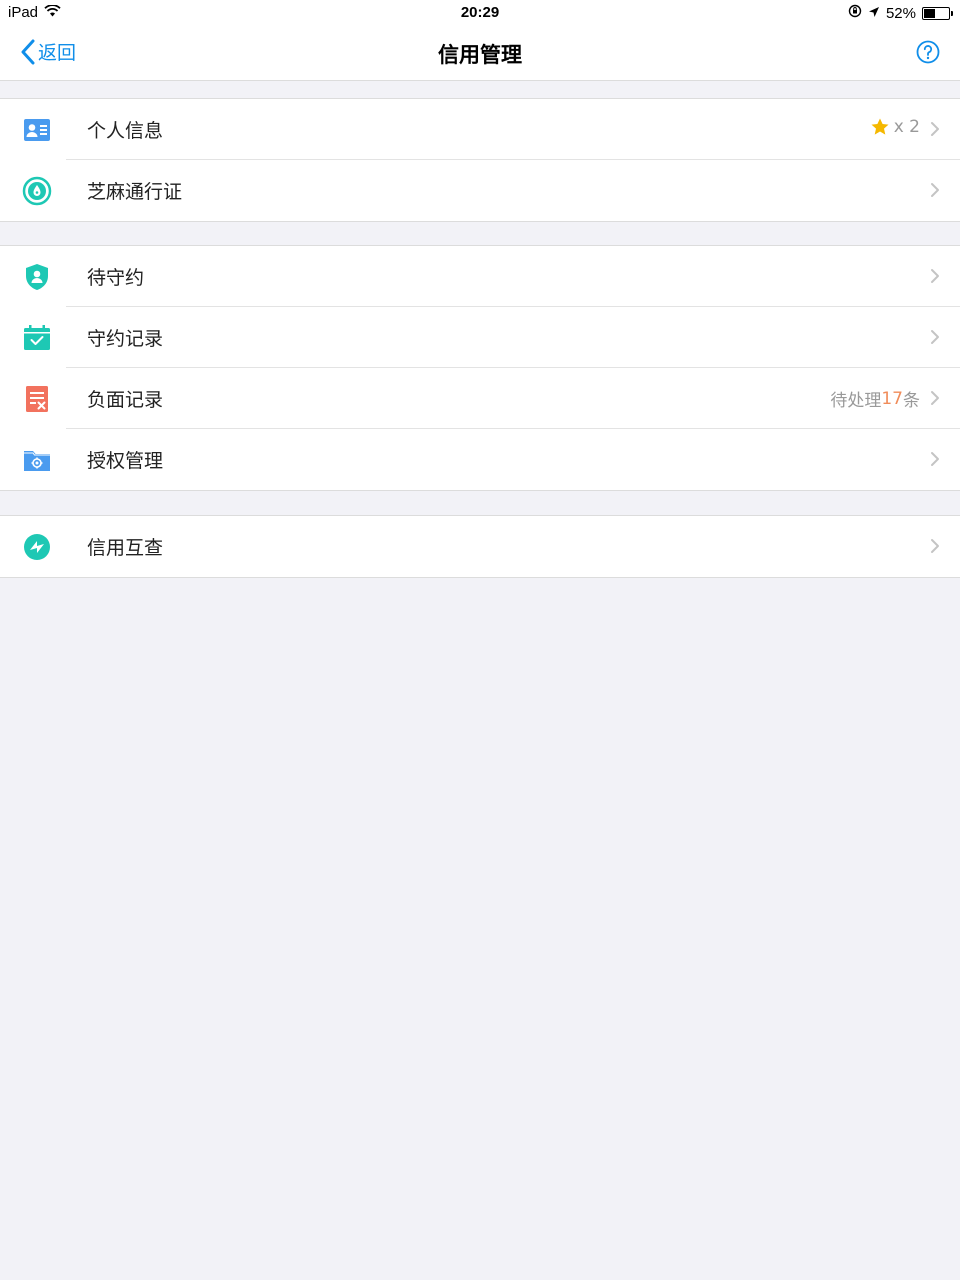  What do you see at coordinates (37, 338) in the screenshot?
I see `calendar-check-icon` at bounding box center [37, 338].